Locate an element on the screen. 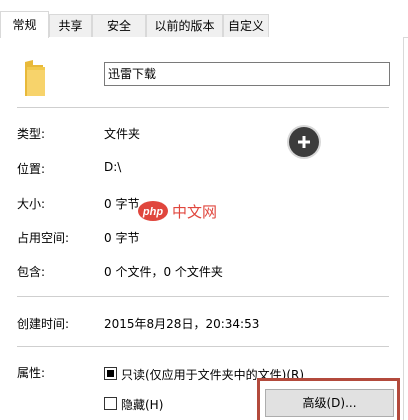  created-value: 2015年8月28日，20:34:53 is located at coordinates (182, 324).